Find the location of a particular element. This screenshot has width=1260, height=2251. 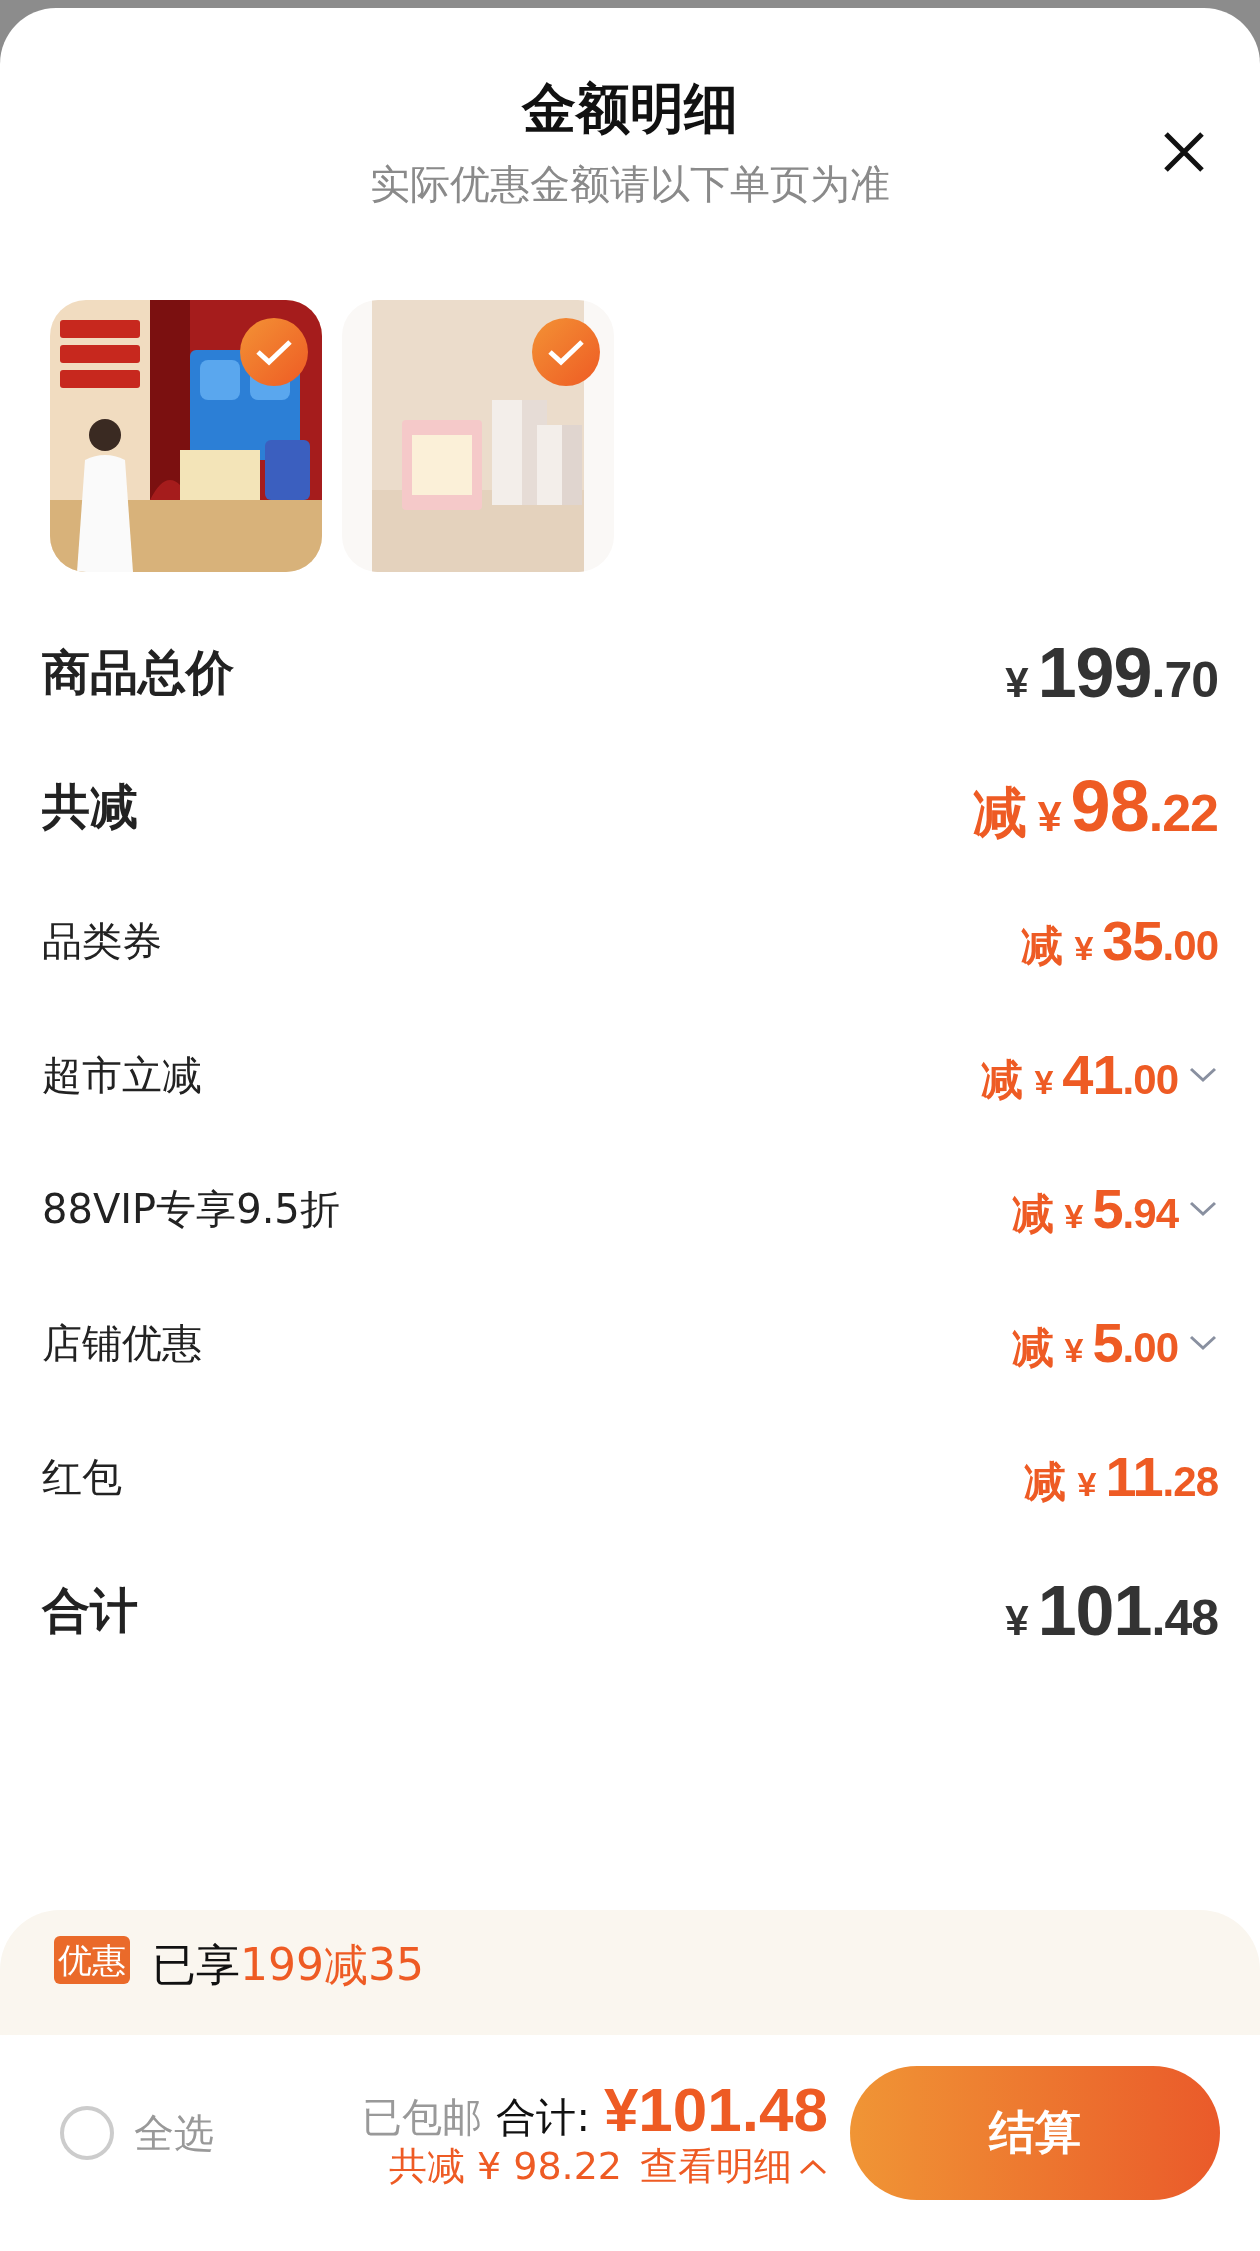

price-label: 红包 is located at coordinates (82, 1477).